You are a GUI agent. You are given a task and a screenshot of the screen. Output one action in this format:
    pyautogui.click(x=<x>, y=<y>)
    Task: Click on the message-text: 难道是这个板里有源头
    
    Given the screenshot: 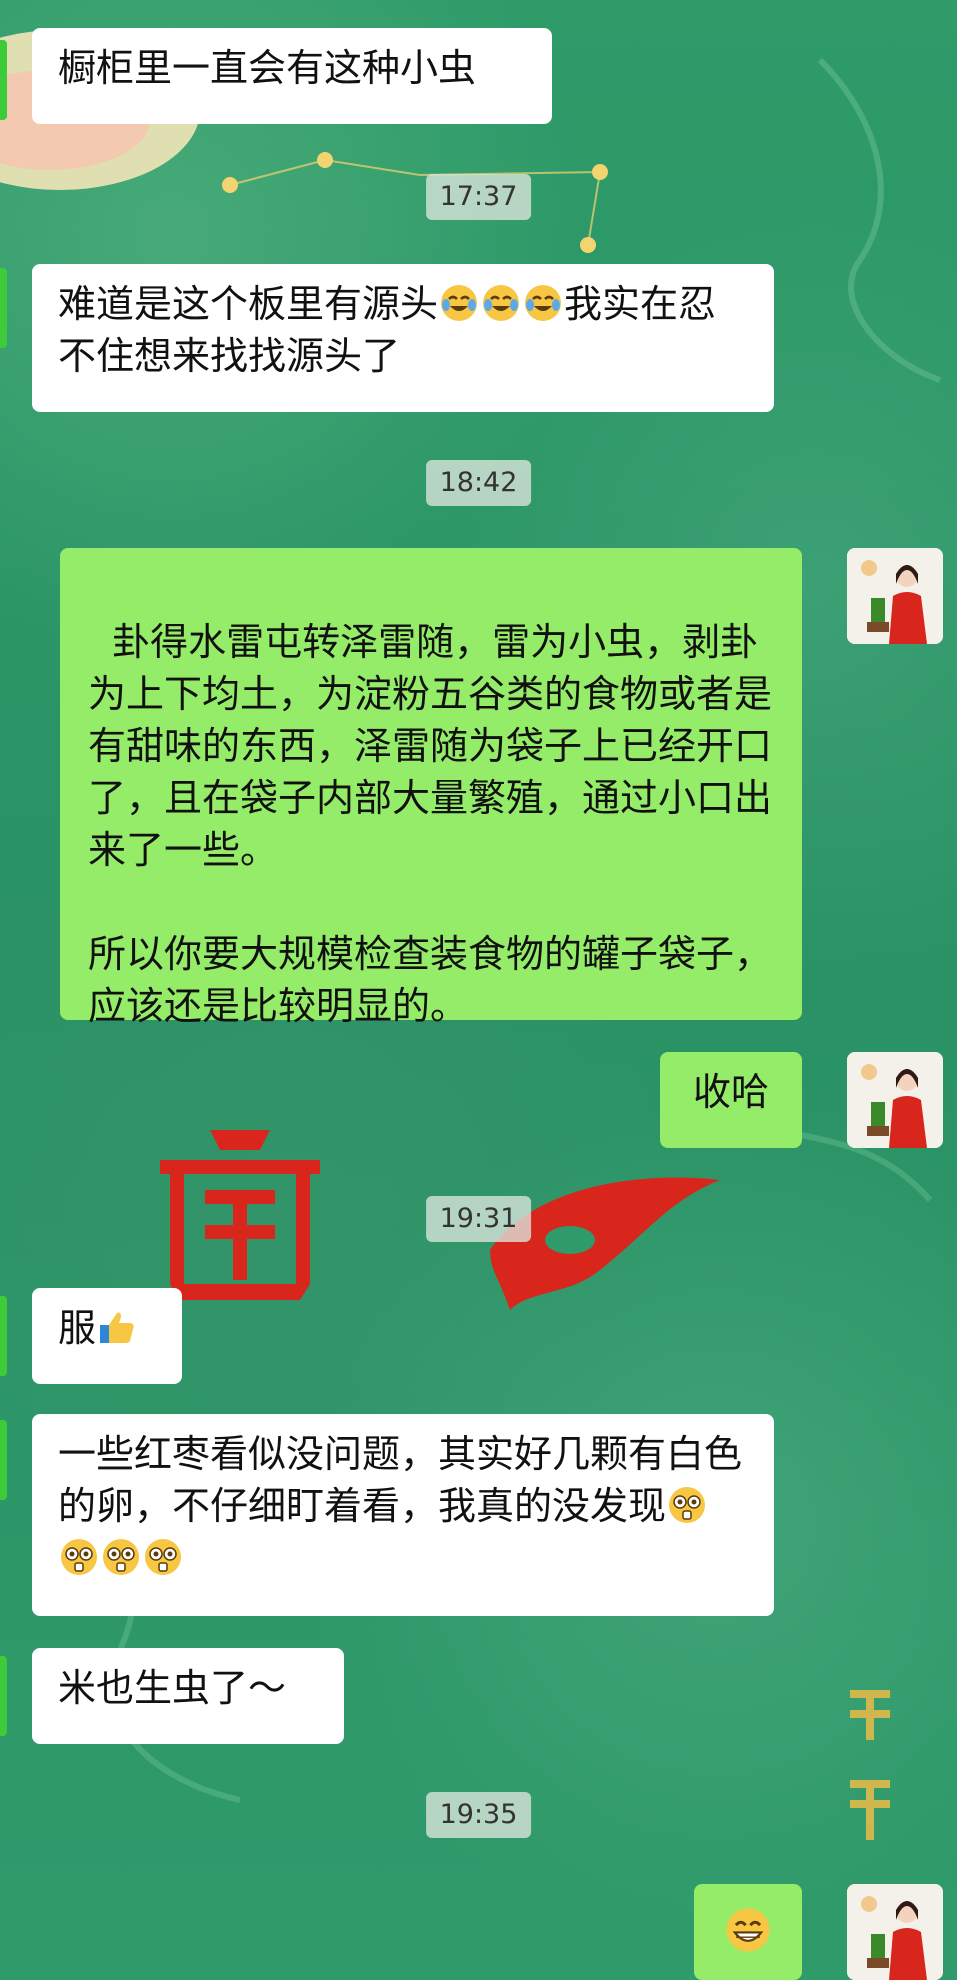 What is the action you would take?
    pyautogui.click(x=248, y=304)
    